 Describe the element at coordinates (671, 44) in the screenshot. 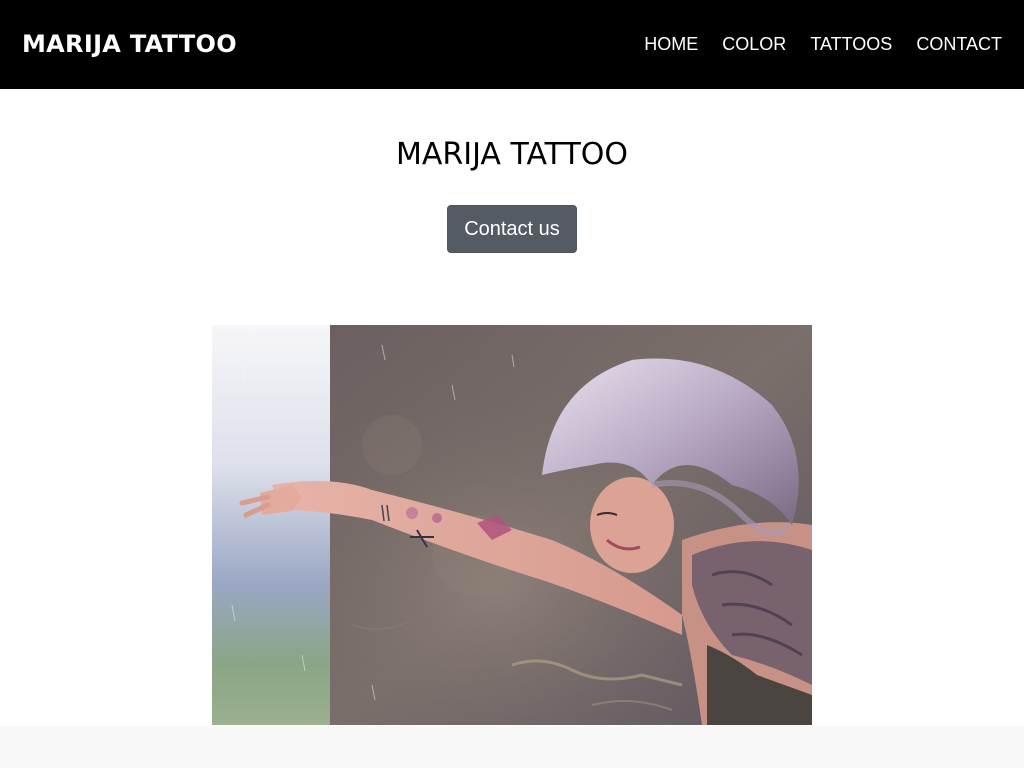

I see `nav-link-home: HOME` at that location.